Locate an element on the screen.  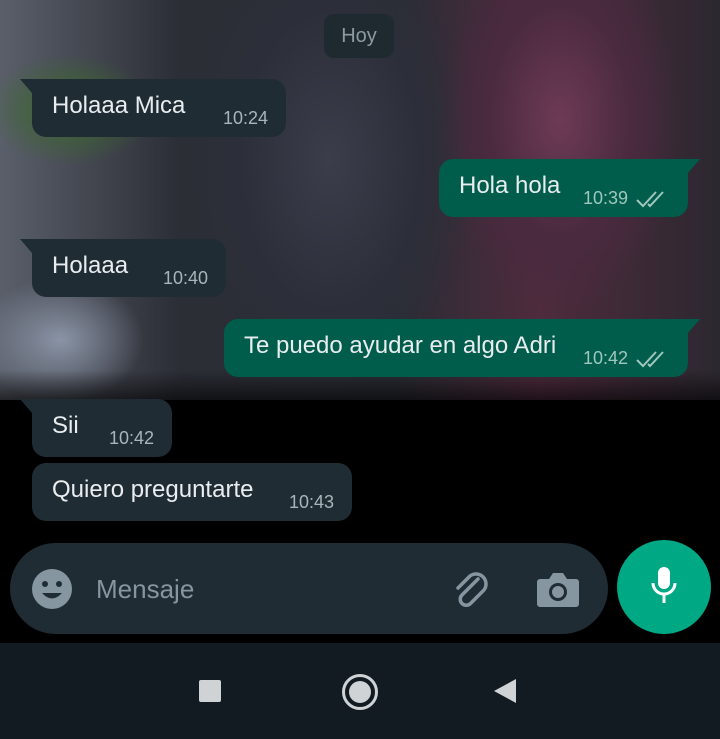
message-text: Te puedo ayudar en algo Adri is located at coordinates (400, 345).